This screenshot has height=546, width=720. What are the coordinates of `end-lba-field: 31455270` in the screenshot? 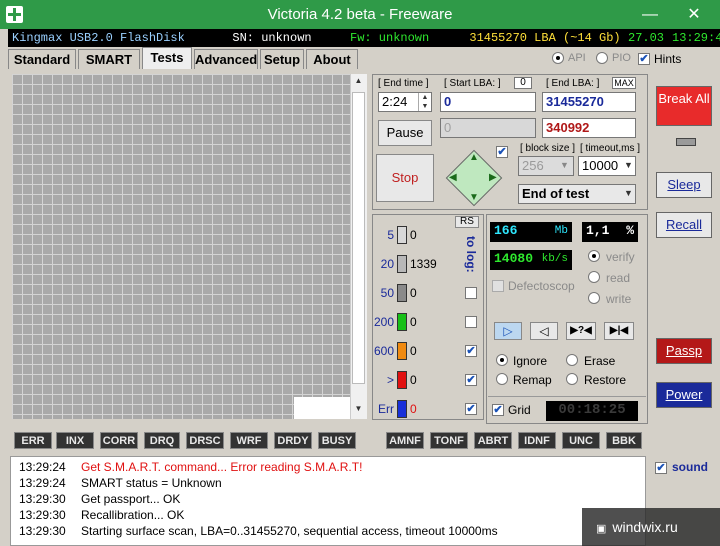 It's located at (589, 102).